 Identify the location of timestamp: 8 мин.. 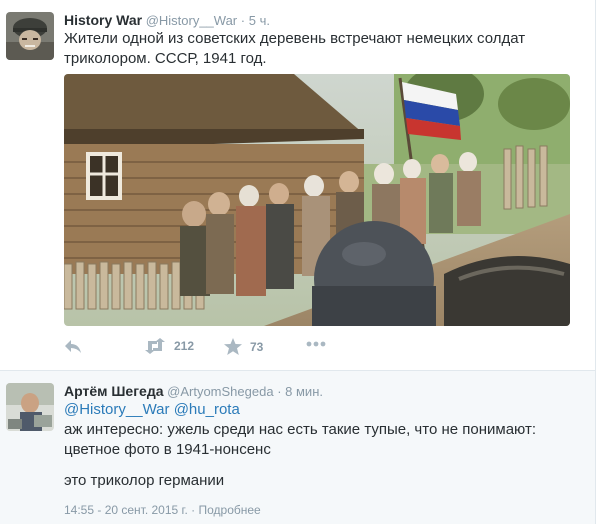
(304, 391).